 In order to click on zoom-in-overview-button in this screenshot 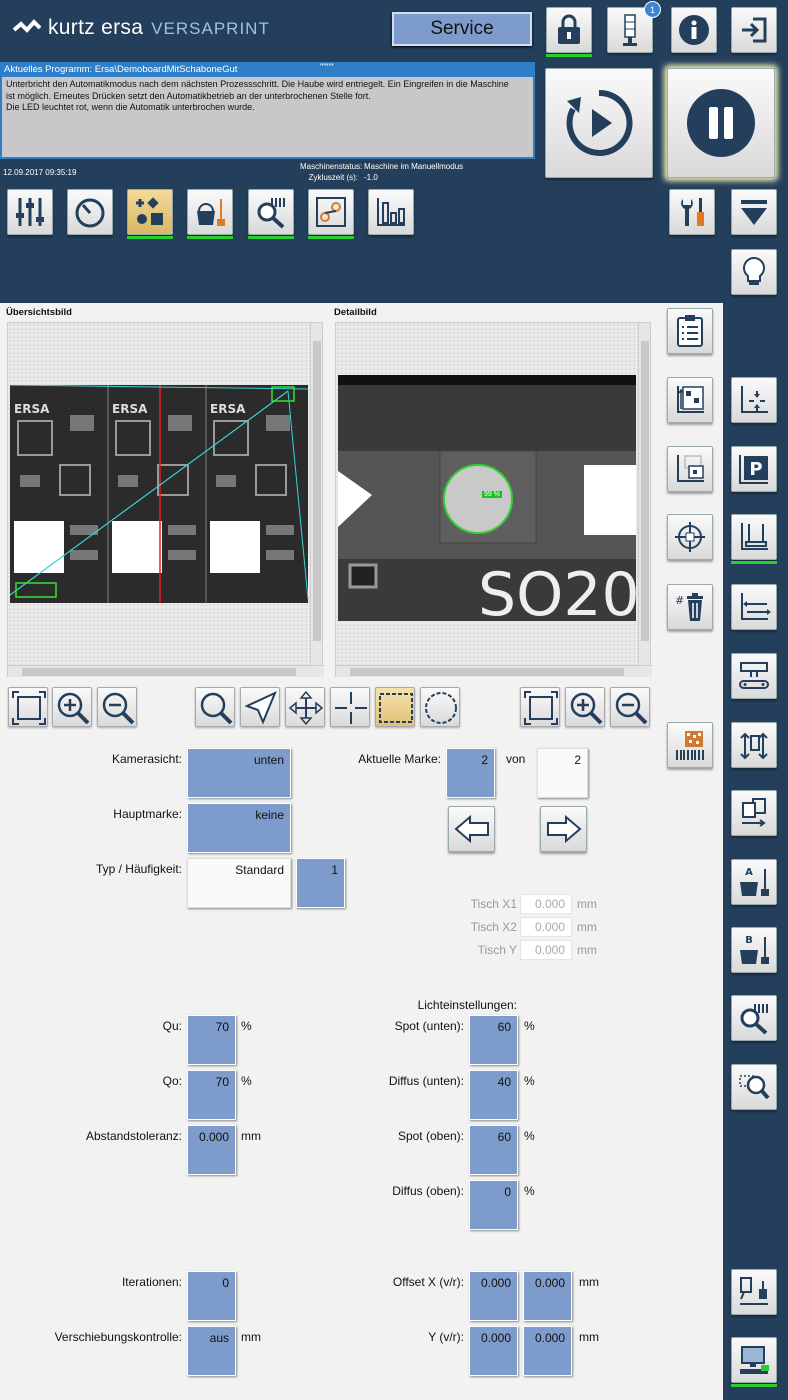, I will do `click(72, 707)`.